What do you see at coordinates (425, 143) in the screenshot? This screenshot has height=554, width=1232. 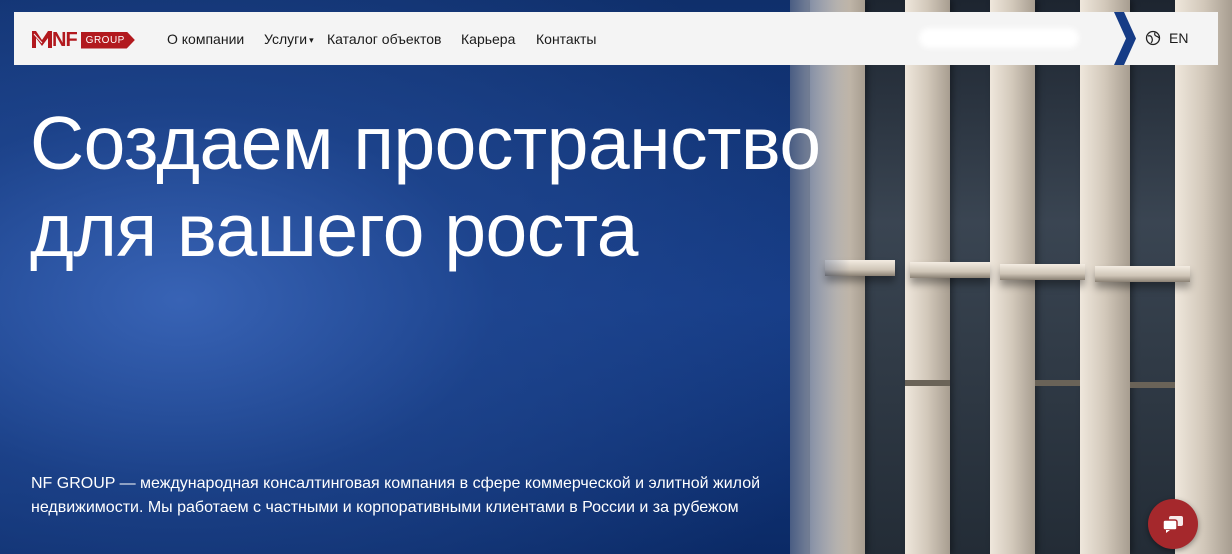 I see `hero-title-line-1: Создаем пространство` at bounding box center [425, 143].